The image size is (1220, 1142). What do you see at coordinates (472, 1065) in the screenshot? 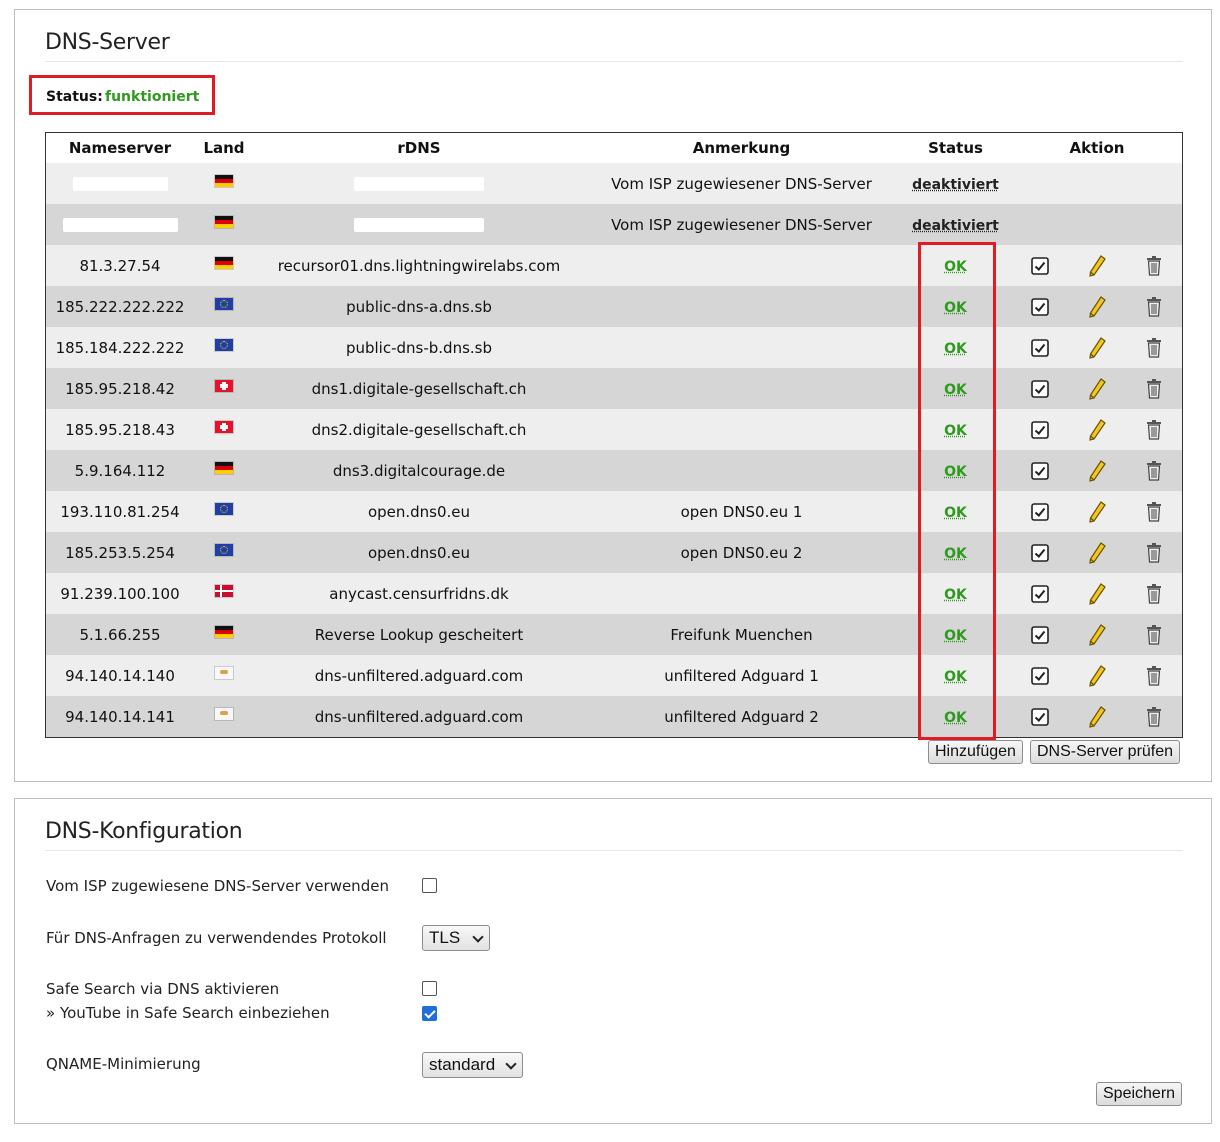
I see `qname-select: standard` at bounding box center [472, 1065].